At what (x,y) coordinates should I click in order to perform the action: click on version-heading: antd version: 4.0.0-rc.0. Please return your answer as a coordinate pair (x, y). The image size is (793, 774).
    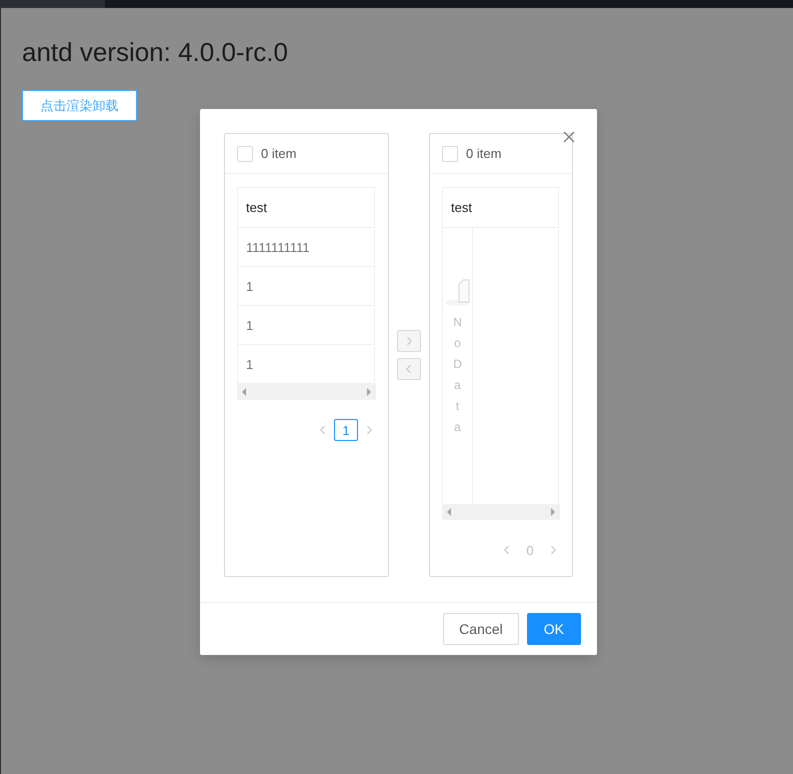
    Looking at the image, I should click on (155, 52).